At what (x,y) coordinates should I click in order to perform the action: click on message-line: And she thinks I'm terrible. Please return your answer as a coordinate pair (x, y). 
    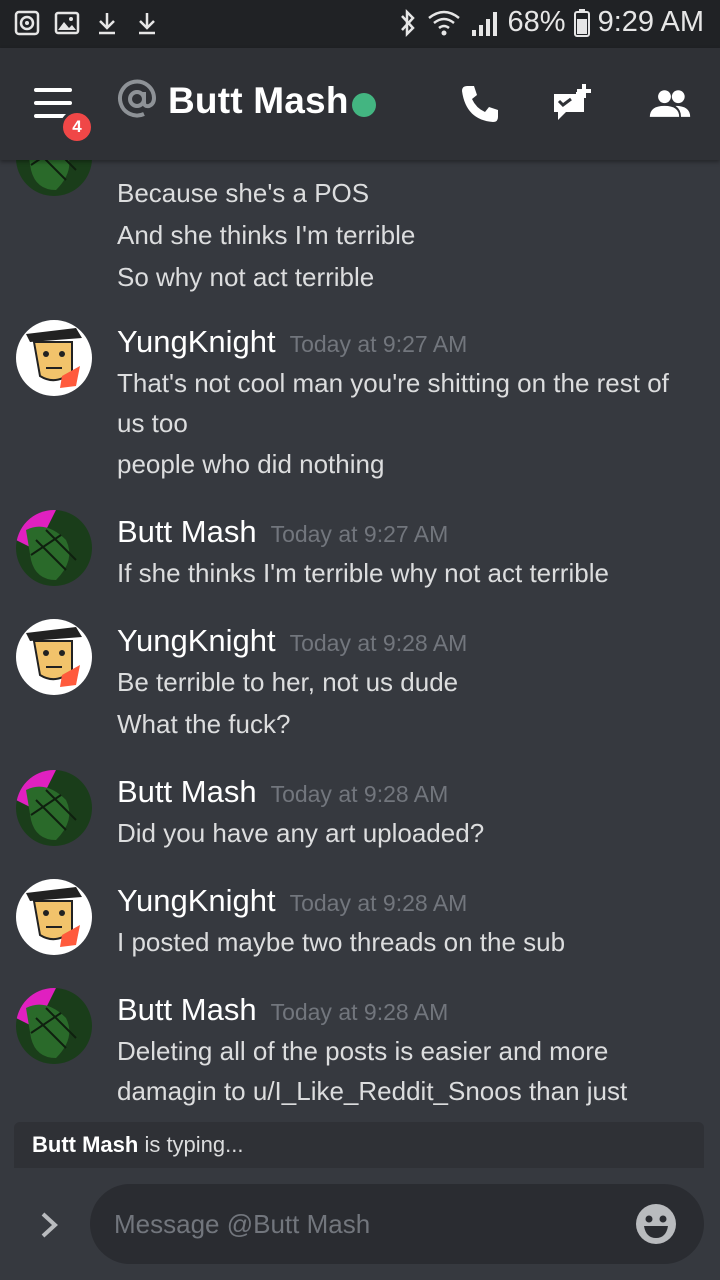
    Looking at the image, I should click on (266, 235).